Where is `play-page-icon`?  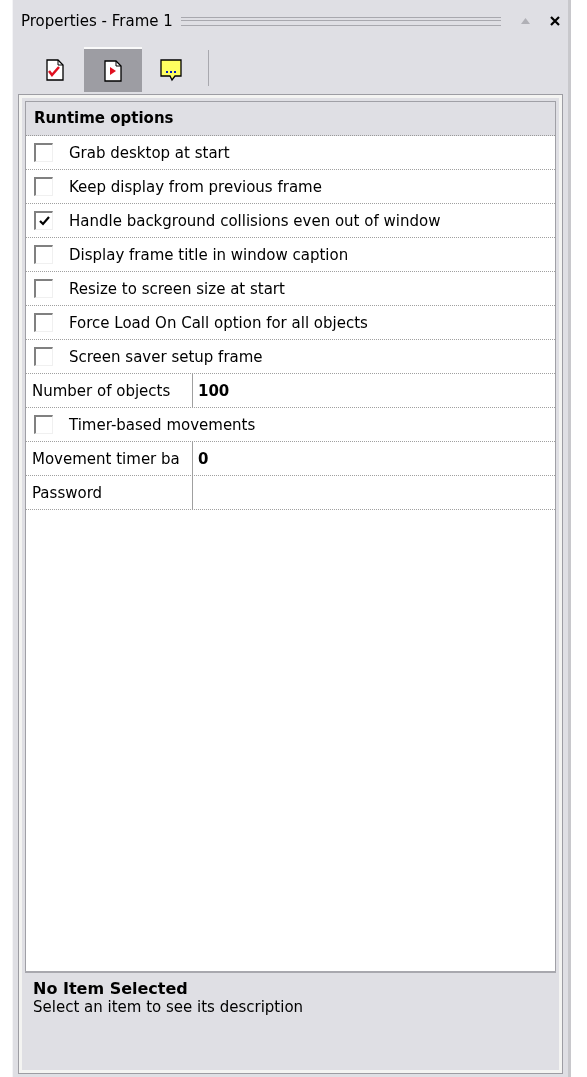 play-page-icon is located at coordinates (113, 70).